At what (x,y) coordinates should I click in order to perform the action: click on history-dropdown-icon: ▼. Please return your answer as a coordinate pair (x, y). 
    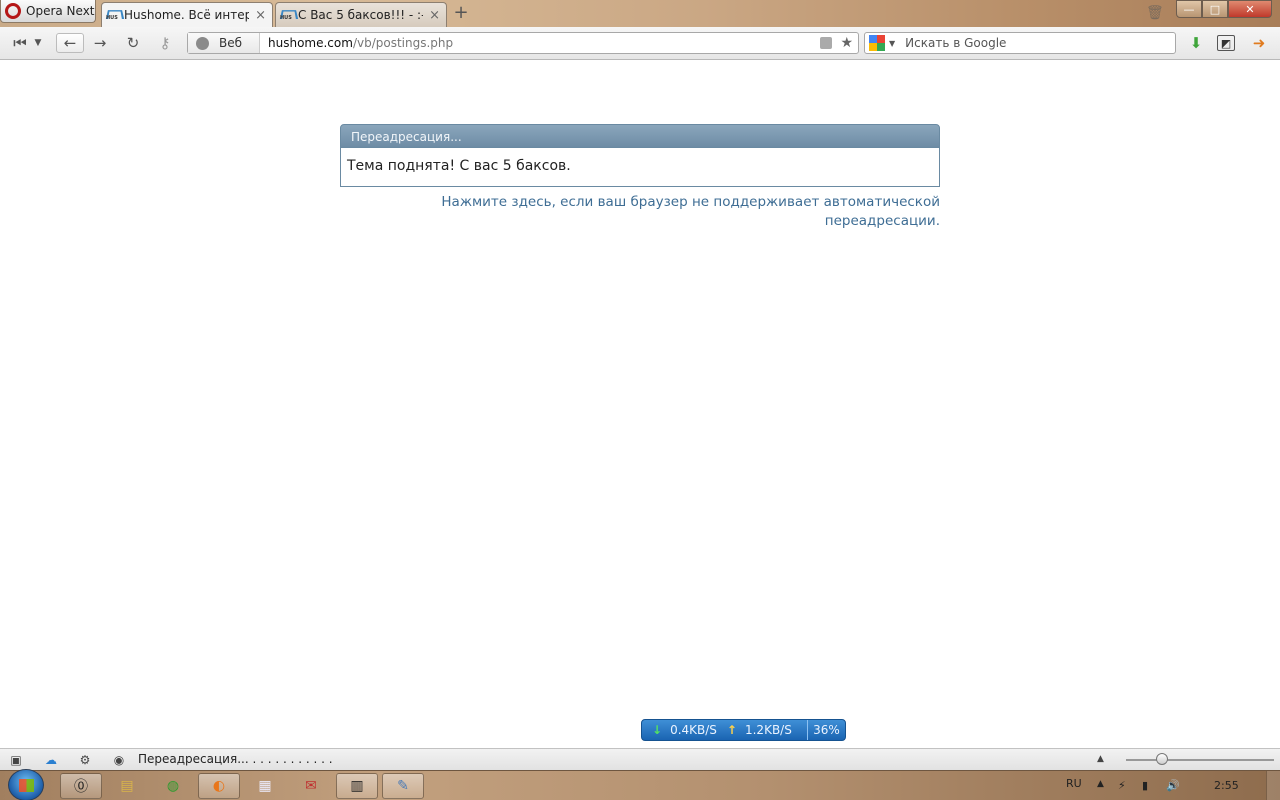
    Looking at the image, I should click on (38, 43).